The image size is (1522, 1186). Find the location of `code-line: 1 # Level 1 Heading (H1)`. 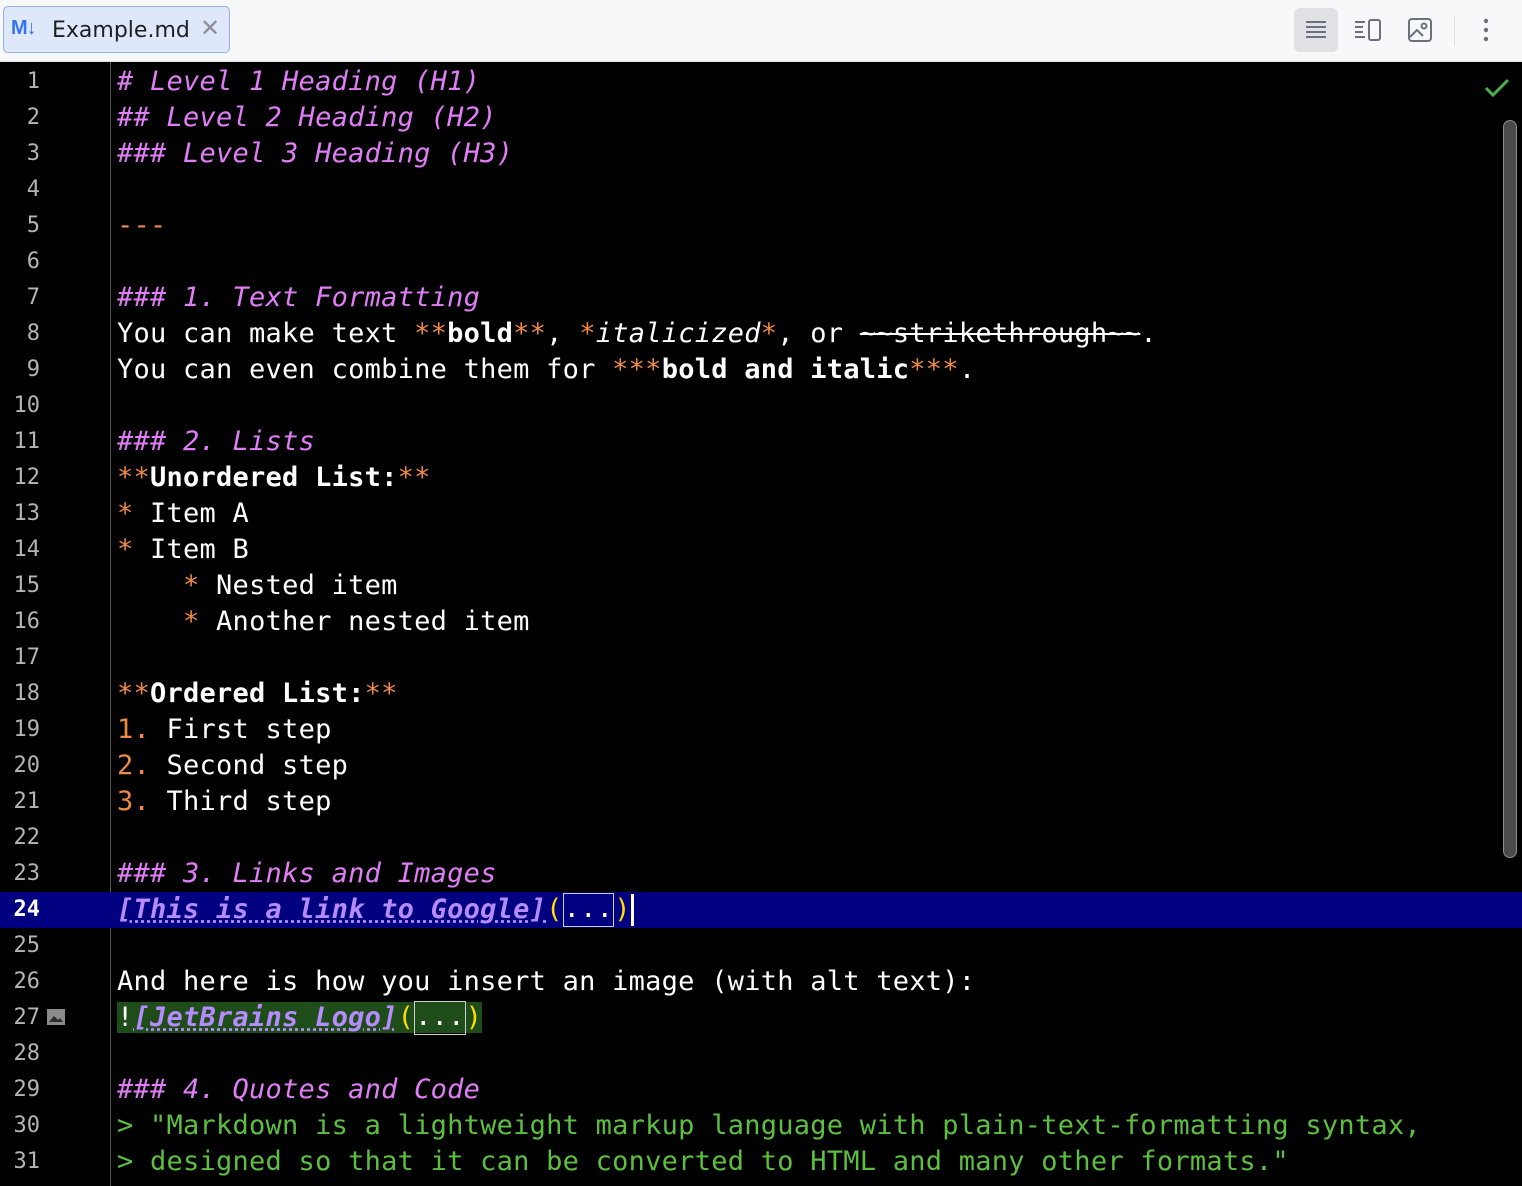

code-line: 1 # Level 1 Heading (H1) is located at coordinates (761, 82).